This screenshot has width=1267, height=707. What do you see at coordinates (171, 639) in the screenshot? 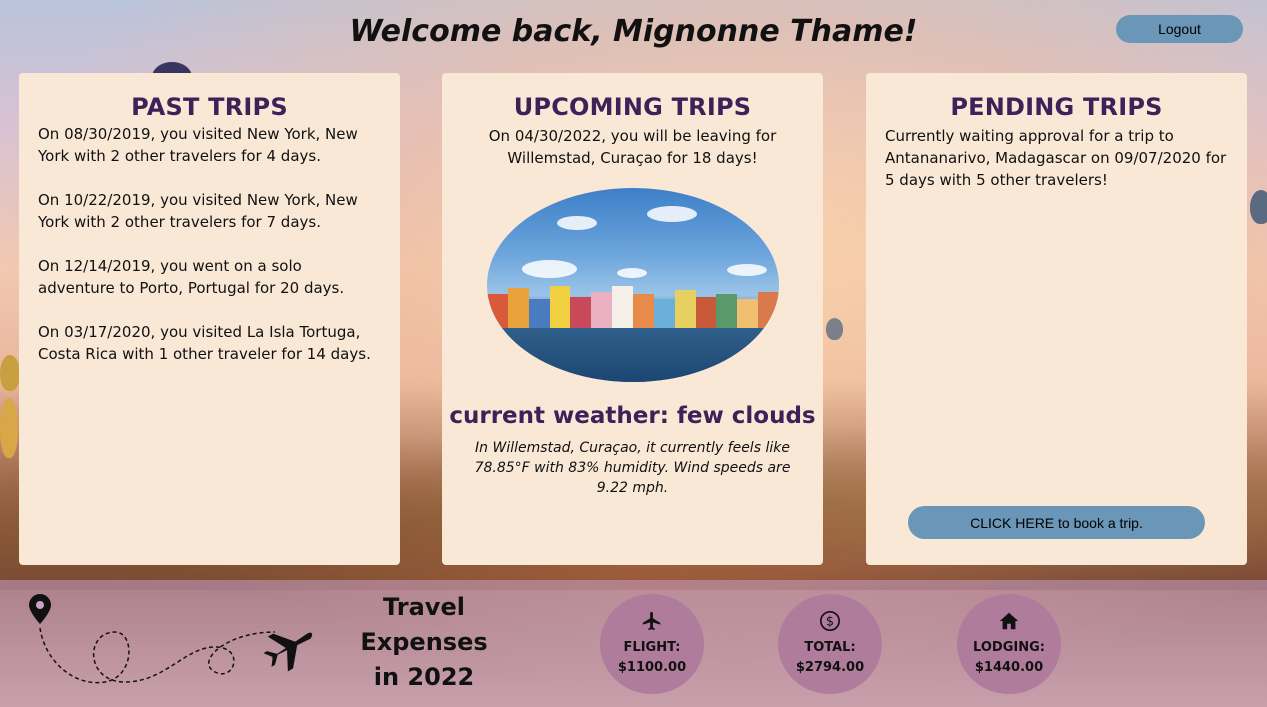
I see `travel-path-icon` at bounding box center [171, 639].